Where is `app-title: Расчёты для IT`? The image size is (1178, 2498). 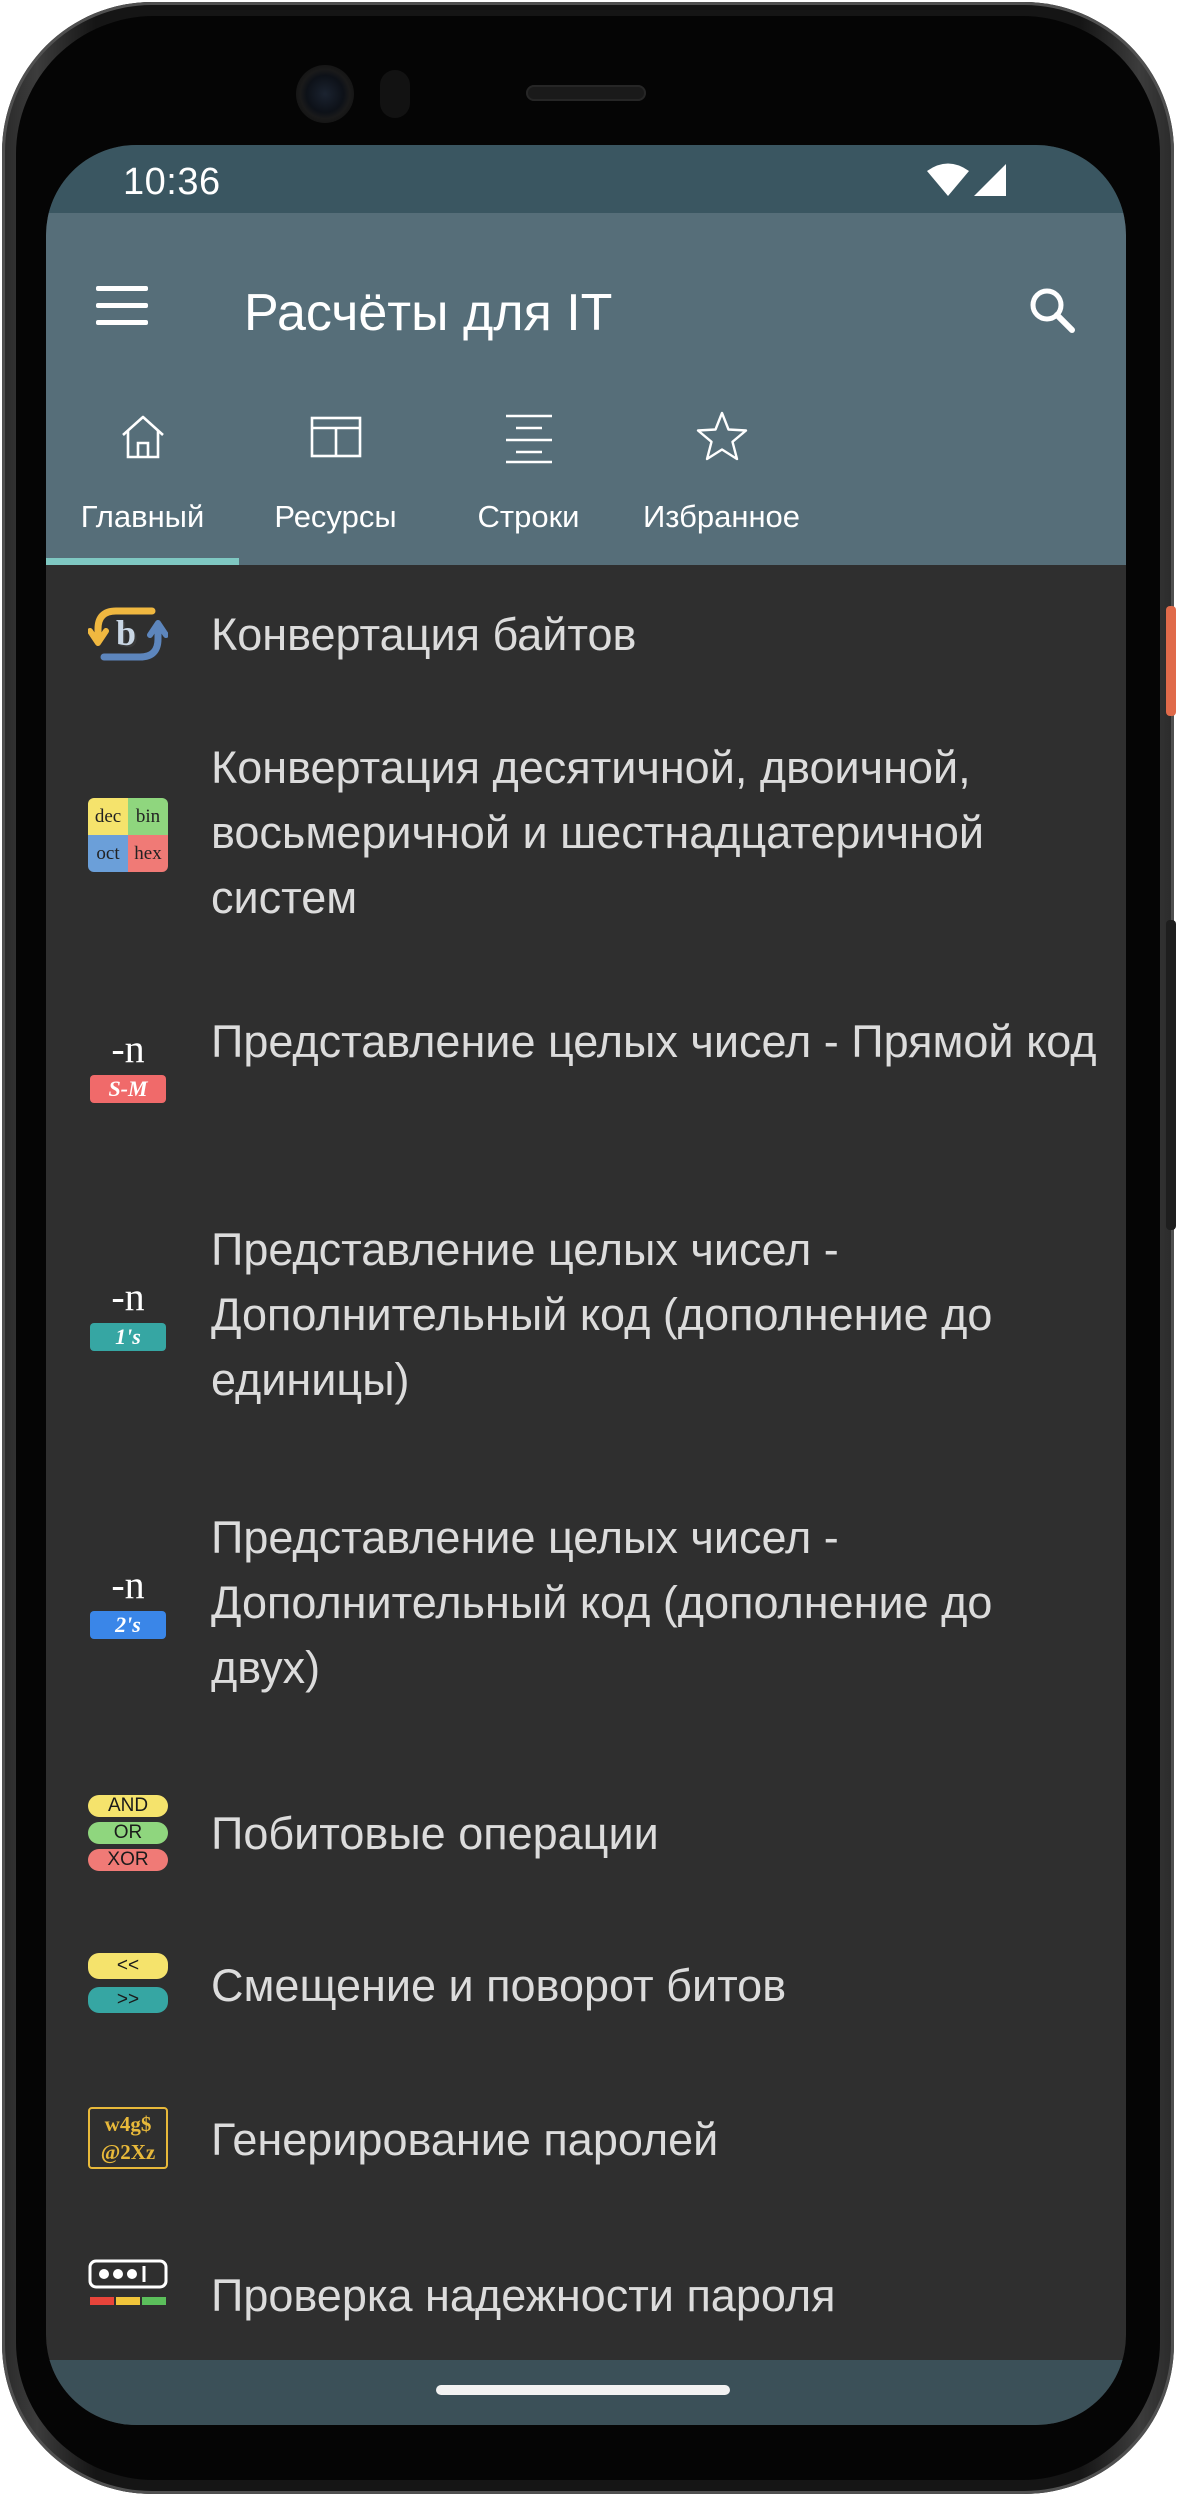 app-title: Расчёты для IT is located at coordinates (428, 313).